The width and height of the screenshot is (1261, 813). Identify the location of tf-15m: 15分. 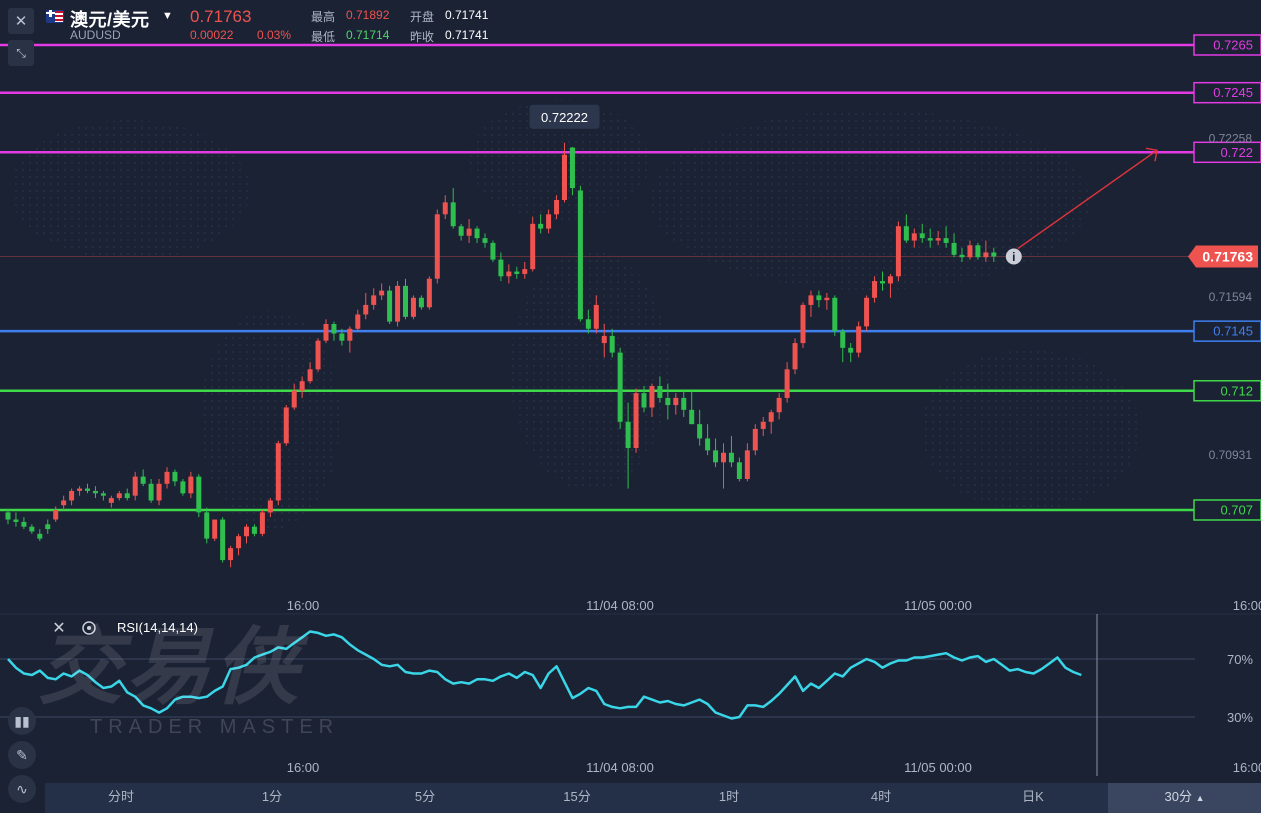
(577, 798).